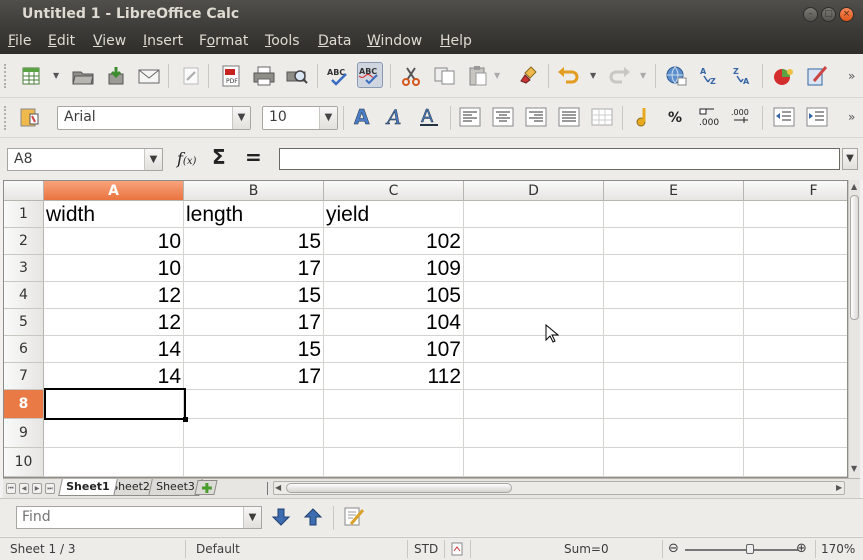  Describe the element at coordinates (478, 76) in the screenshot. I see `paste-button` at that location.